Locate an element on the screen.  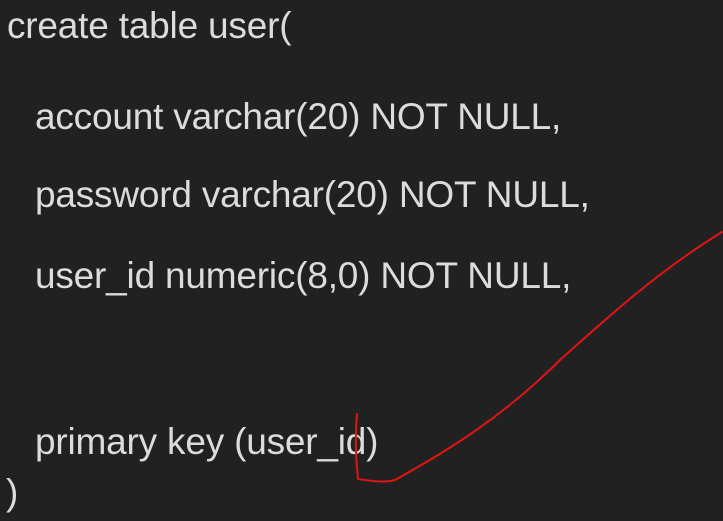
code-line-close-paren: ) is located at coordinates (12, 492).